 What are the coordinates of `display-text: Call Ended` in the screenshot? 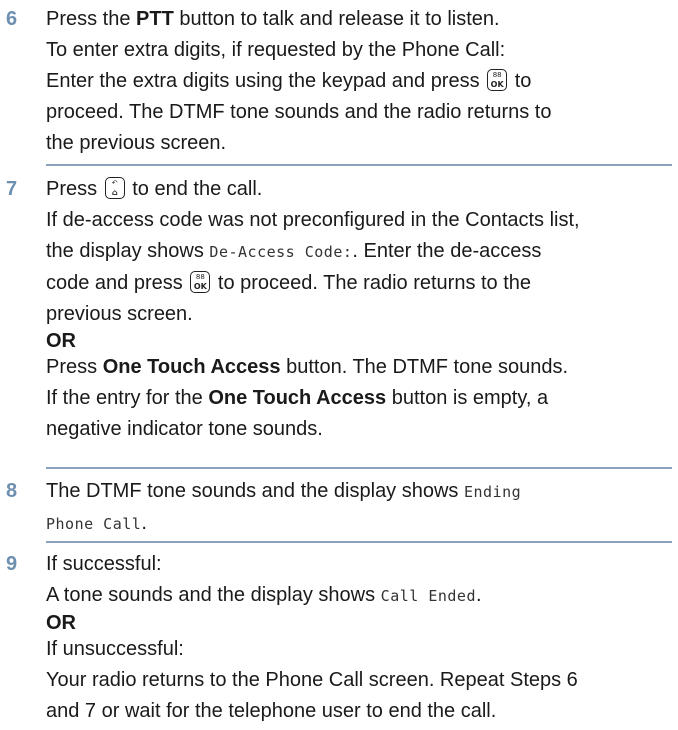 It's located at (428, 596).